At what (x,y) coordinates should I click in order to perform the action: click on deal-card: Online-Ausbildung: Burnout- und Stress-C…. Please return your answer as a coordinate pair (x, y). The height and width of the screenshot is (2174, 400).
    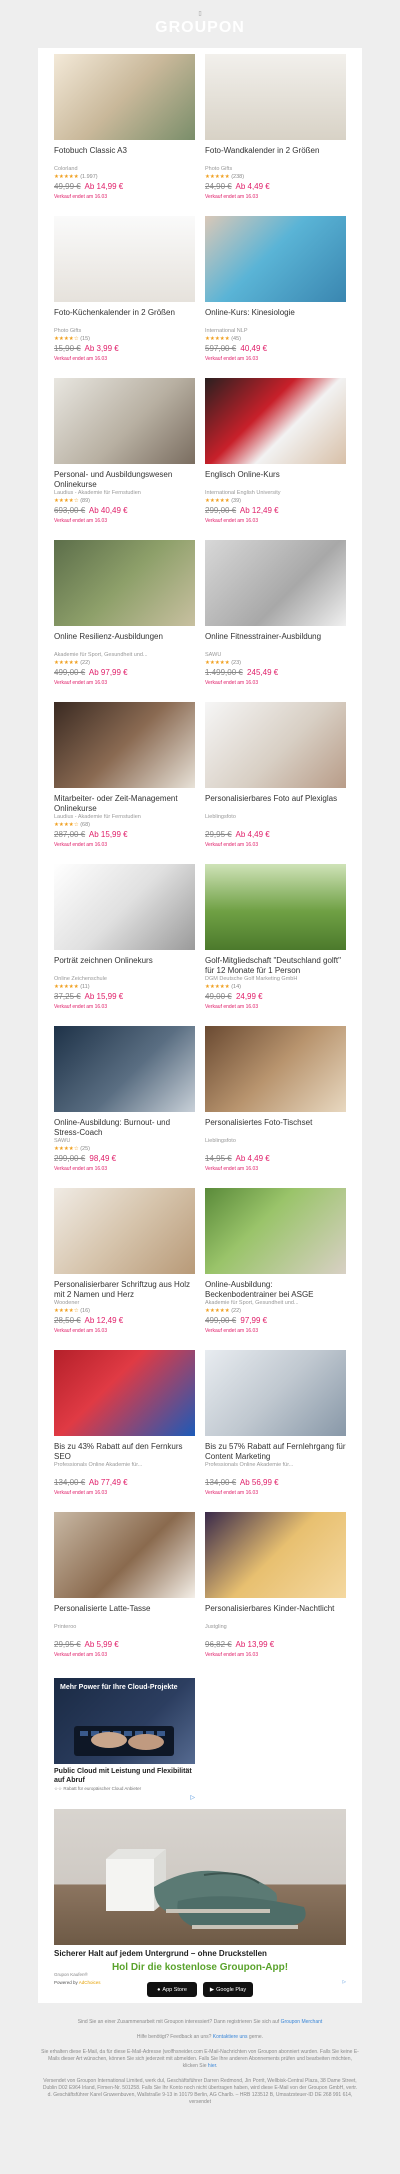
    Looking at the image, I should click on (124, 1107).